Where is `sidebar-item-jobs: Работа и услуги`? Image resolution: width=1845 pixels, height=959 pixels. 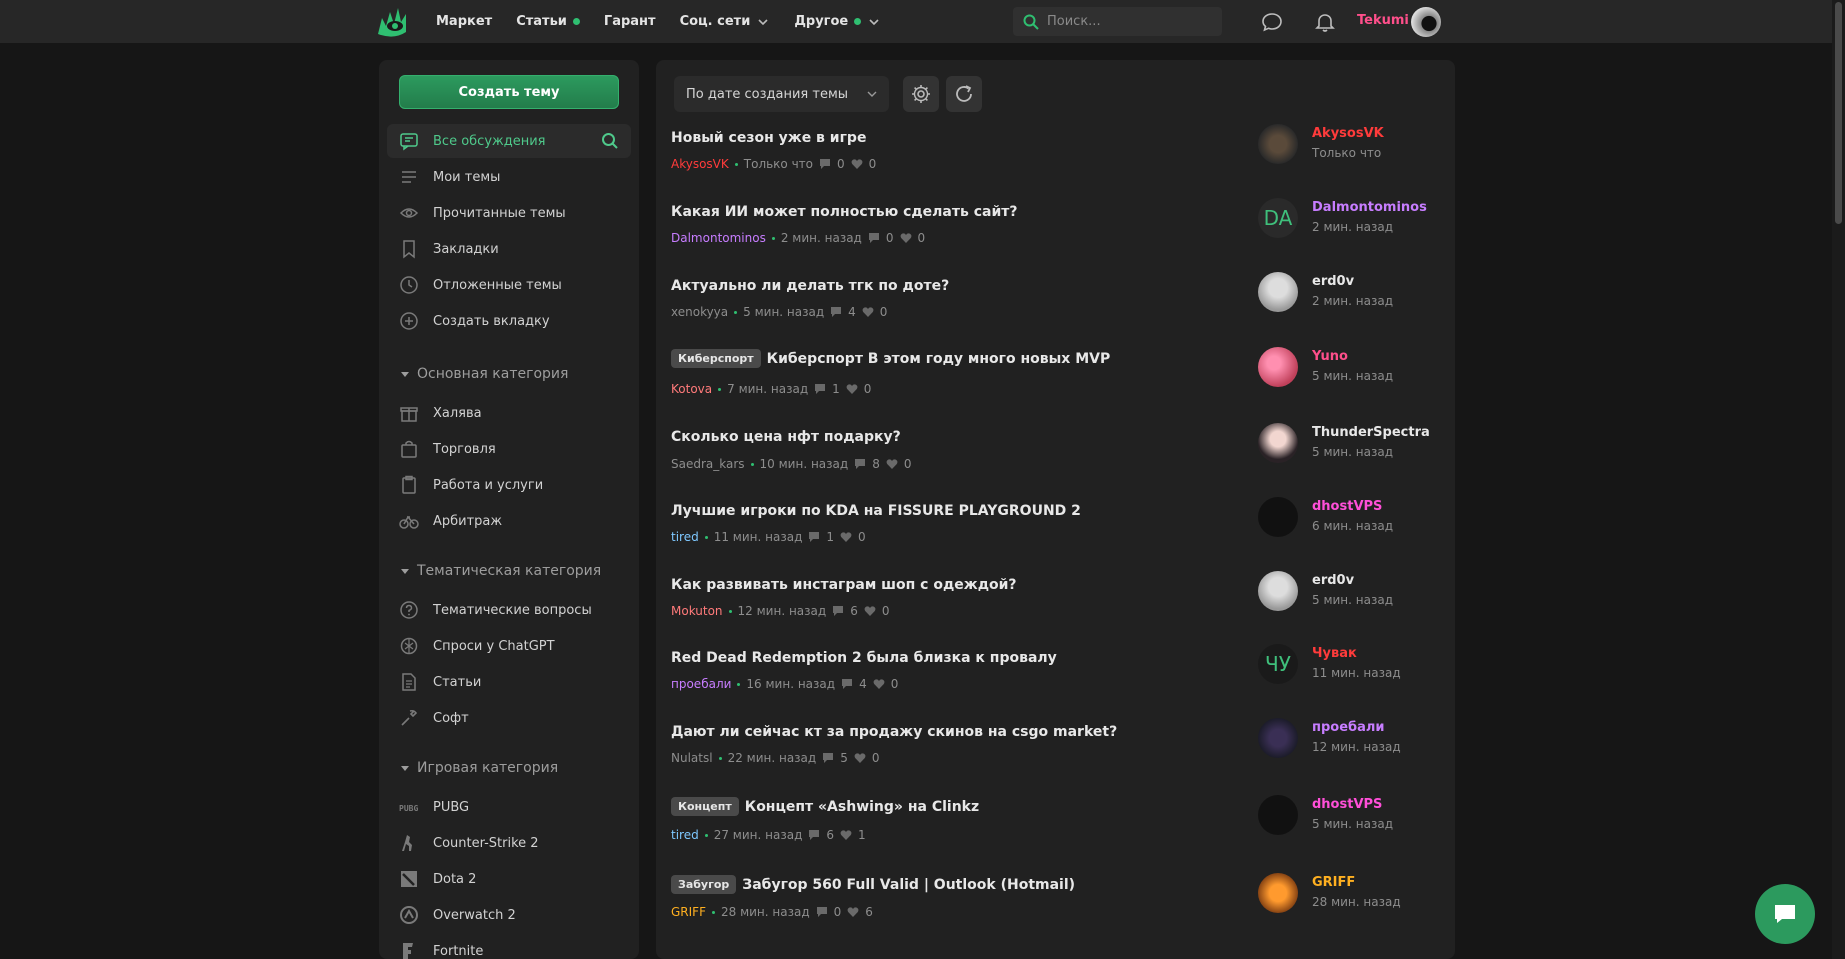
sidebar-item-jobs: Работа и услуги is located at coordinates (509, 485).